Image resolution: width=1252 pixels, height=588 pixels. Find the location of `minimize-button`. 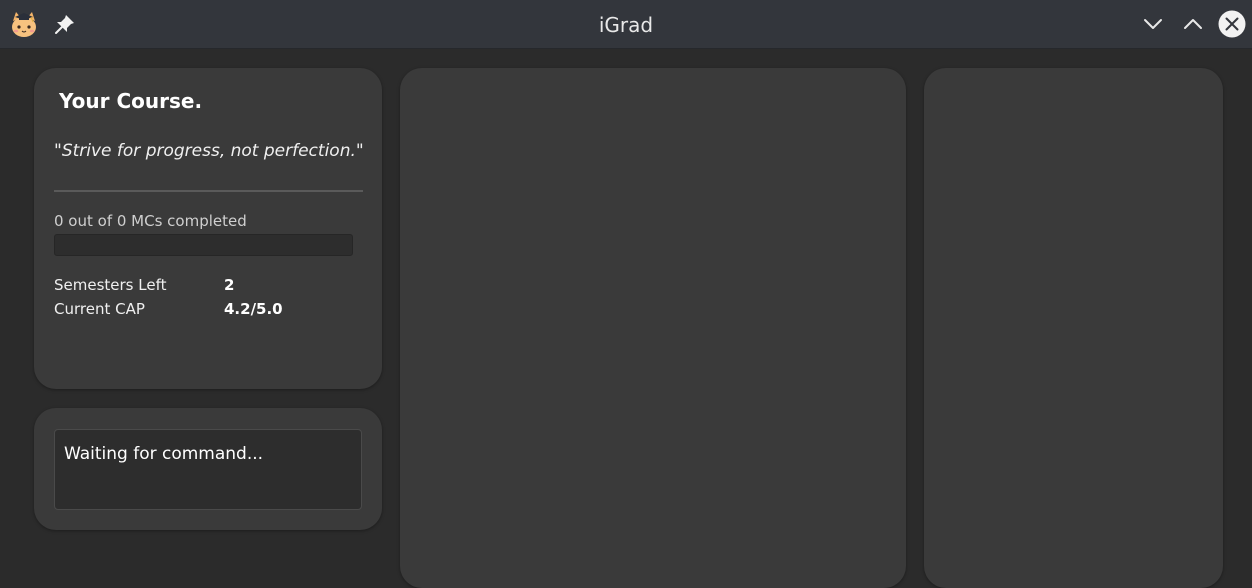

minimize-button is located at coordinates (1153, 24).